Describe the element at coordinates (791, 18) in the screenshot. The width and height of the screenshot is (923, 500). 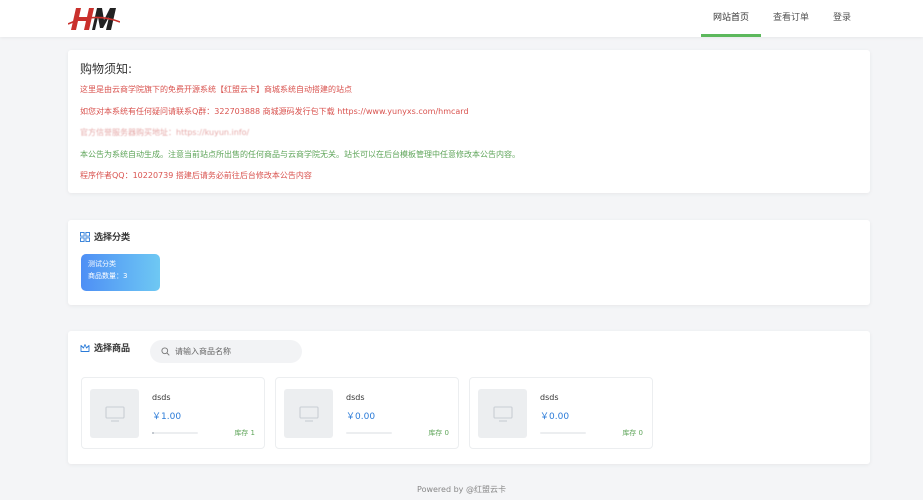
I see `nav-orders: 查看订单` at that location.